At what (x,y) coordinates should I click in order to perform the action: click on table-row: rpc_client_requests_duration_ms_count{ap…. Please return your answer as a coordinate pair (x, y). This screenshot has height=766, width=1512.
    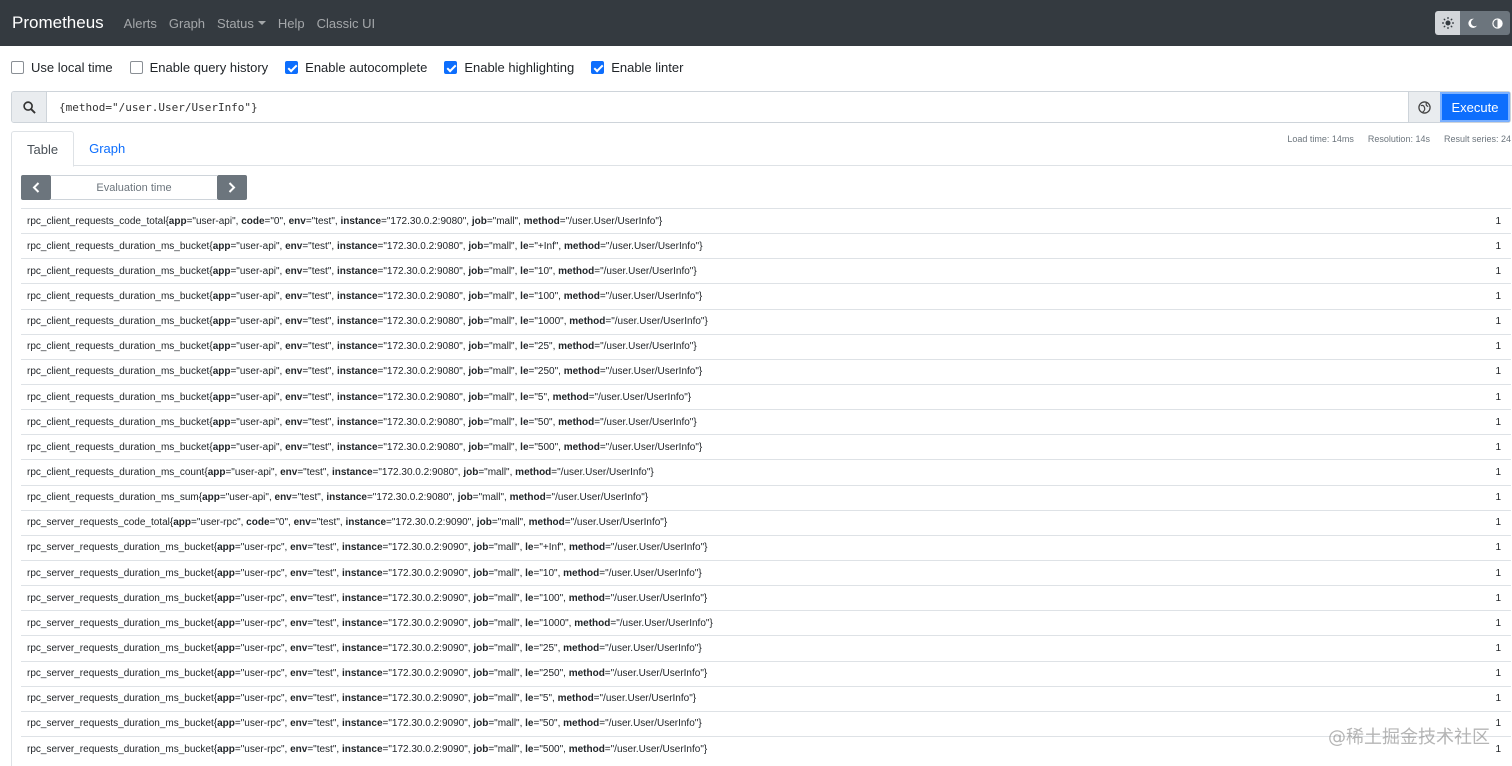
    Looking at the image, I should click on (766, 471).